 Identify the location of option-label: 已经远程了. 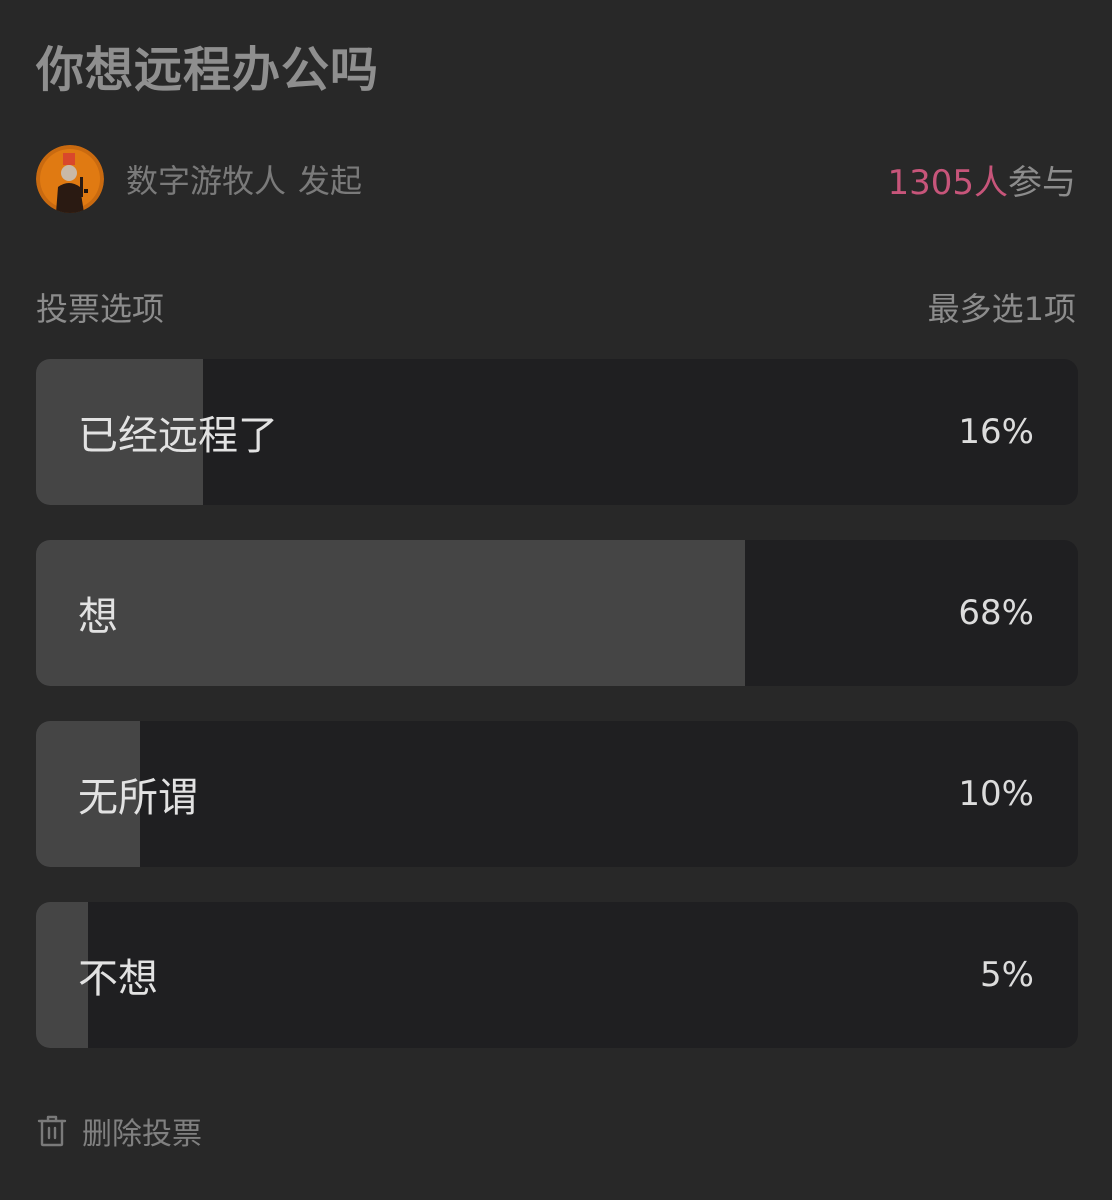
(178, 436).